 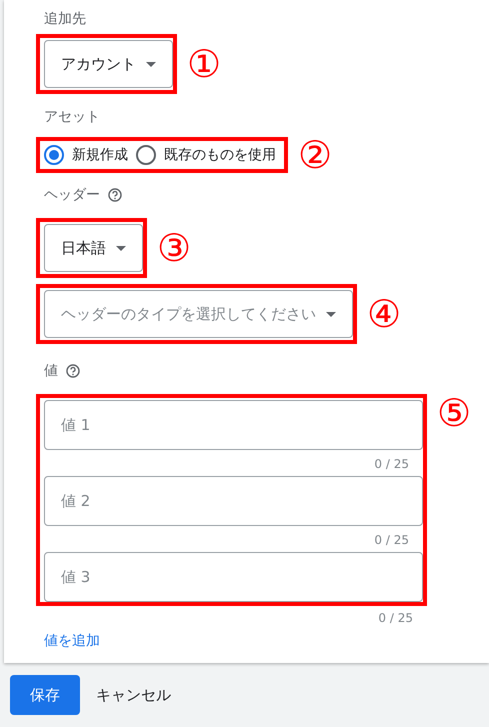 I want to click on callout-number: ⑤, so click(x=454, y=413).